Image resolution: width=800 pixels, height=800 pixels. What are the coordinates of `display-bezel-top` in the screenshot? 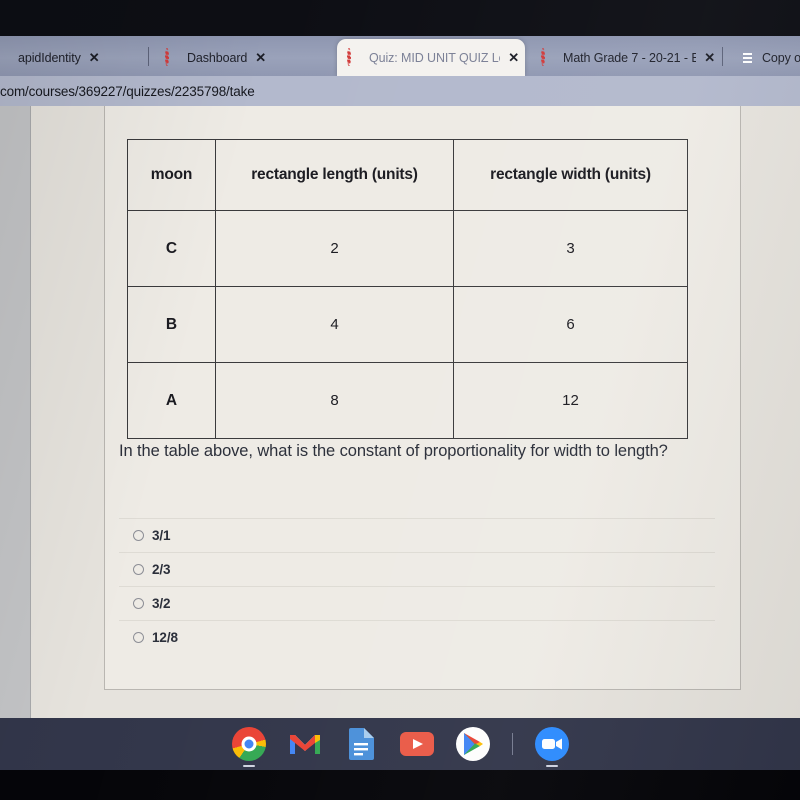 It's located at (400, 18).